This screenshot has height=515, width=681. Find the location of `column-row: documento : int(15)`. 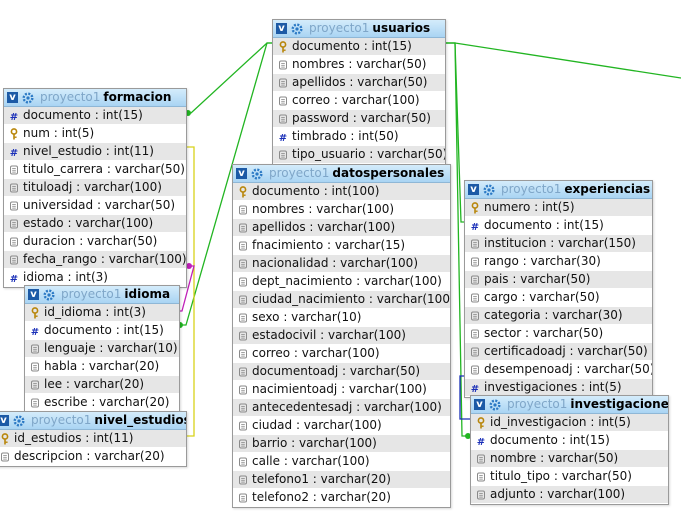

column-row: documento : int(15) is located at coordinates (359, 47).